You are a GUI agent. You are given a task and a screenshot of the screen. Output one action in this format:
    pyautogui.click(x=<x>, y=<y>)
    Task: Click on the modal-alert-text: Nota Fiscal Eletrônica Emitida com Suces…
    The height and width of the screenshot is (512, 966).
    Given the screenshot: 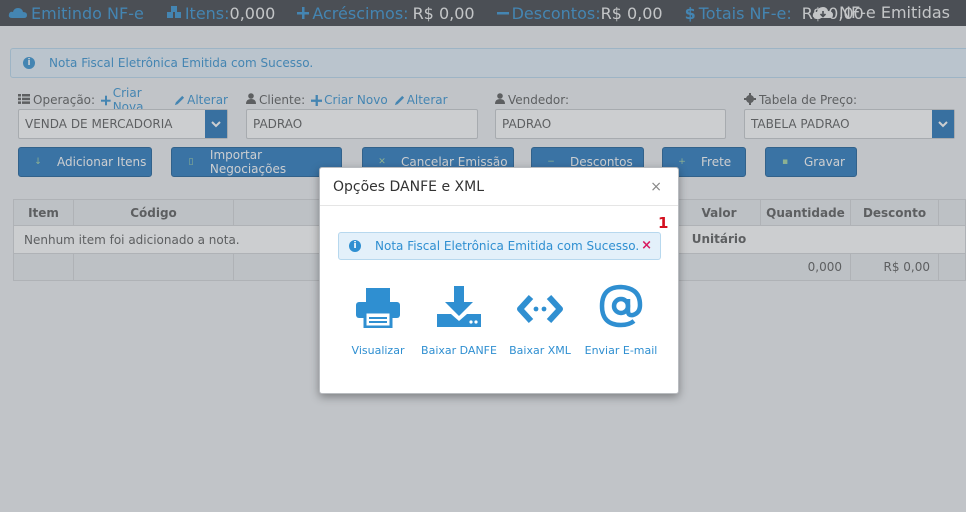 What is the action you would take?
    pyautogui.click(x=507, y=246)
    